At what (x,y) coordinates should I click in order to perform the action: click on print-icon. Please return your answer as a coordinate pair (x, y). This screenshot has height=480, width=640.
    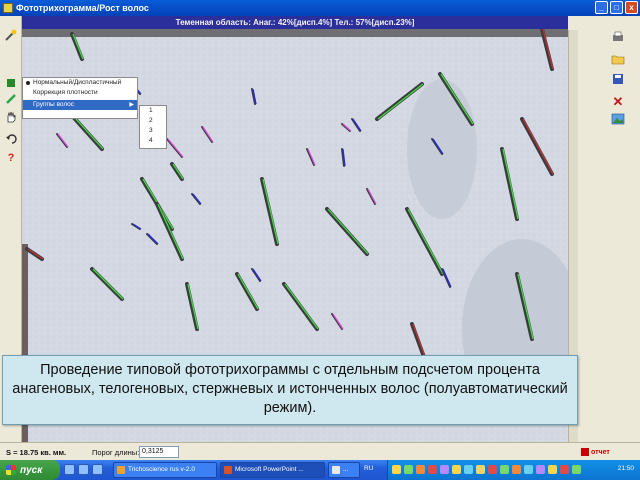
    Looking at the image, I should click on (618, 38).